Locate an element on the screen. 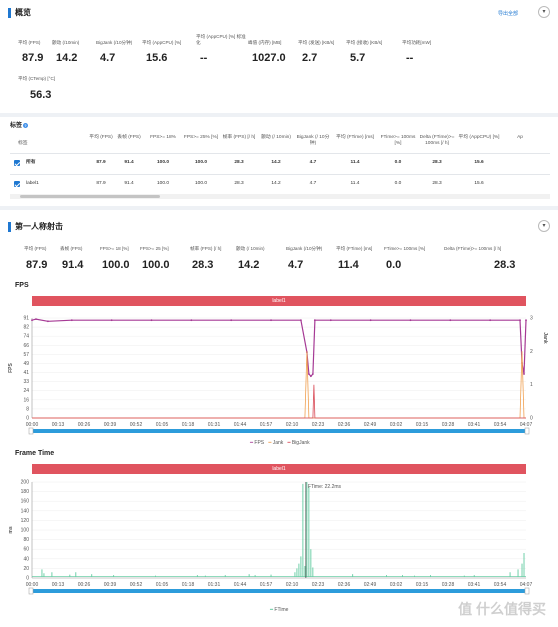 The height and width of the screenshot is (627, 558). column-header: 平均 (AppCPU) [%] is located at coordinates (479, 144).